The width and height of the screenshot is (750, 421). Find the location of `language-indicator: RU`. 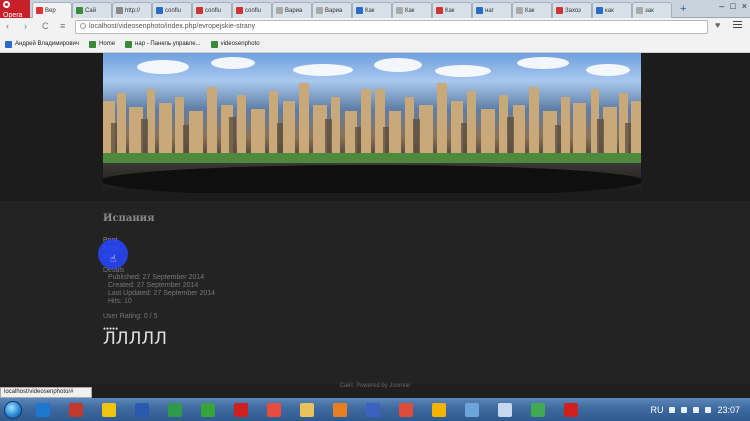

language-indicator: RU is located at coordinates (656, 410).